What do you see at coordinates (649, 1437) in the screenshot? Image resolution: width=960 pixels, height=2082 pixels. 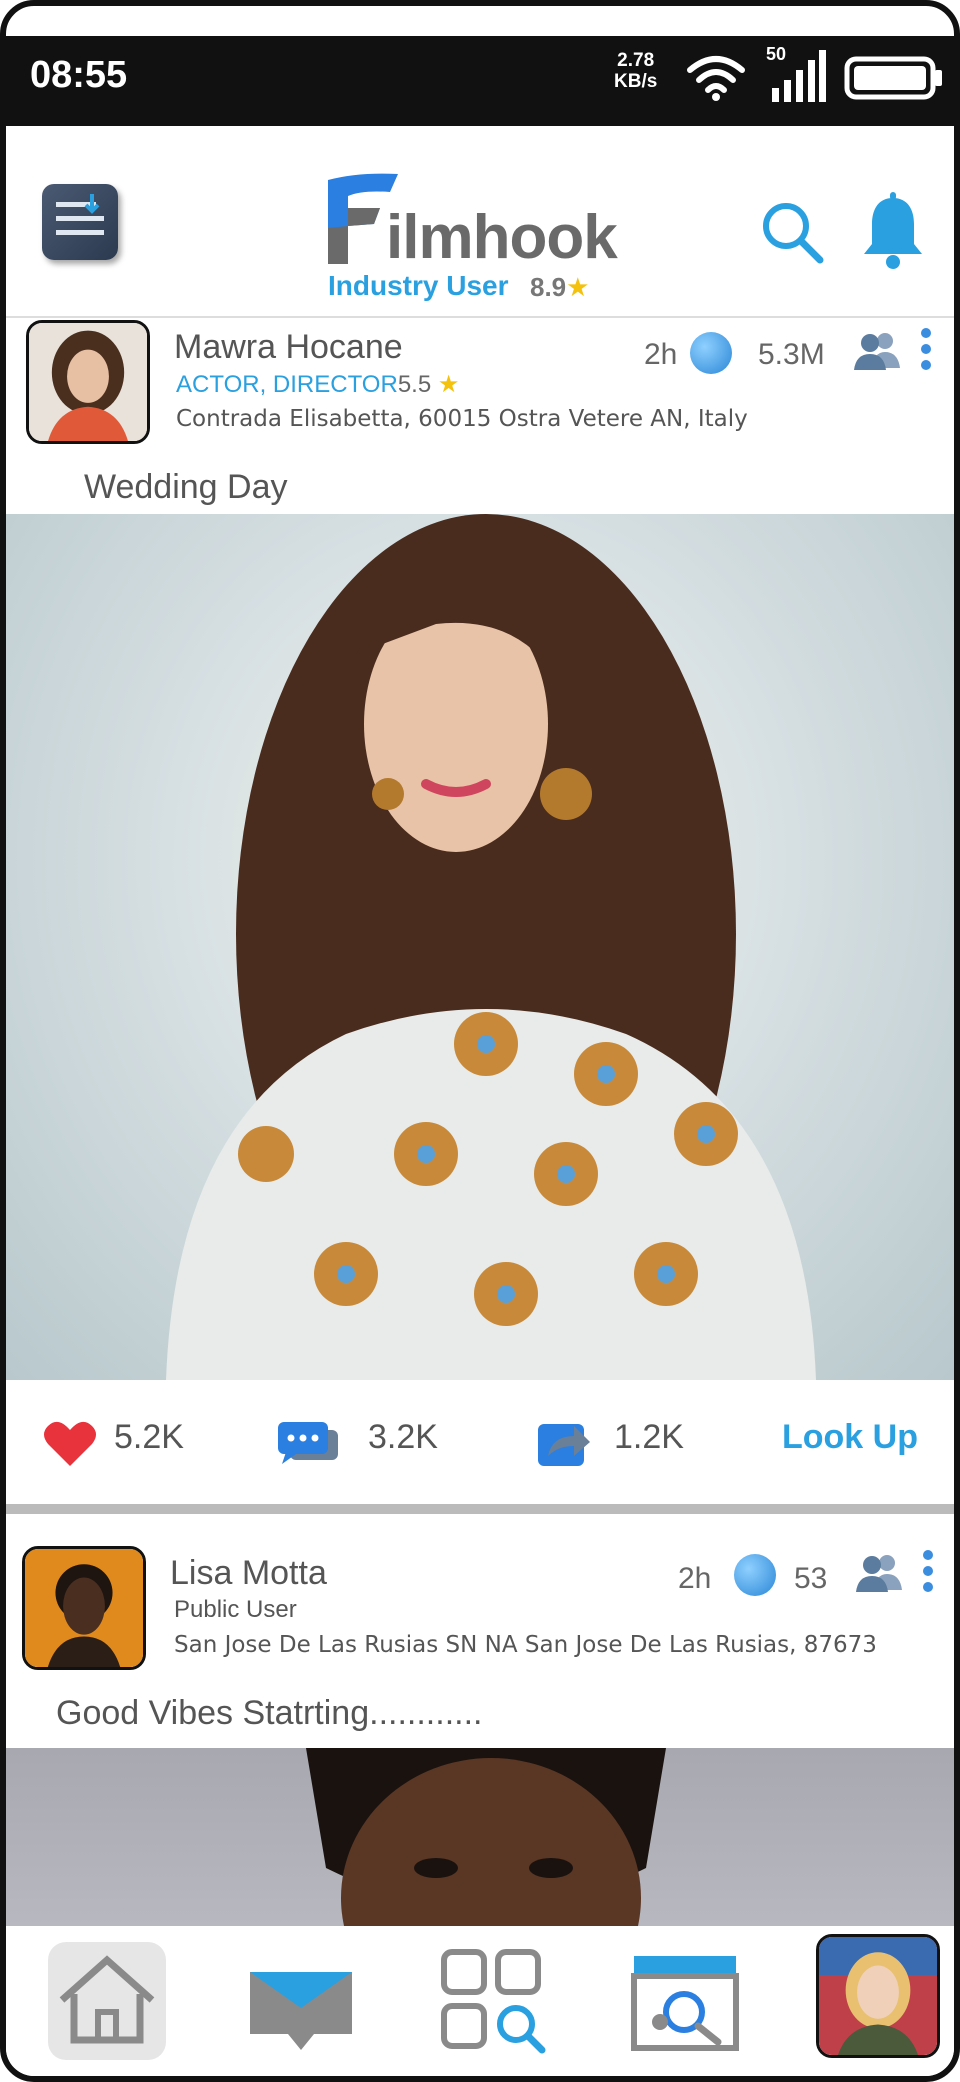 I see `share-count: 1.2K` at bounding box center [649, 1437].